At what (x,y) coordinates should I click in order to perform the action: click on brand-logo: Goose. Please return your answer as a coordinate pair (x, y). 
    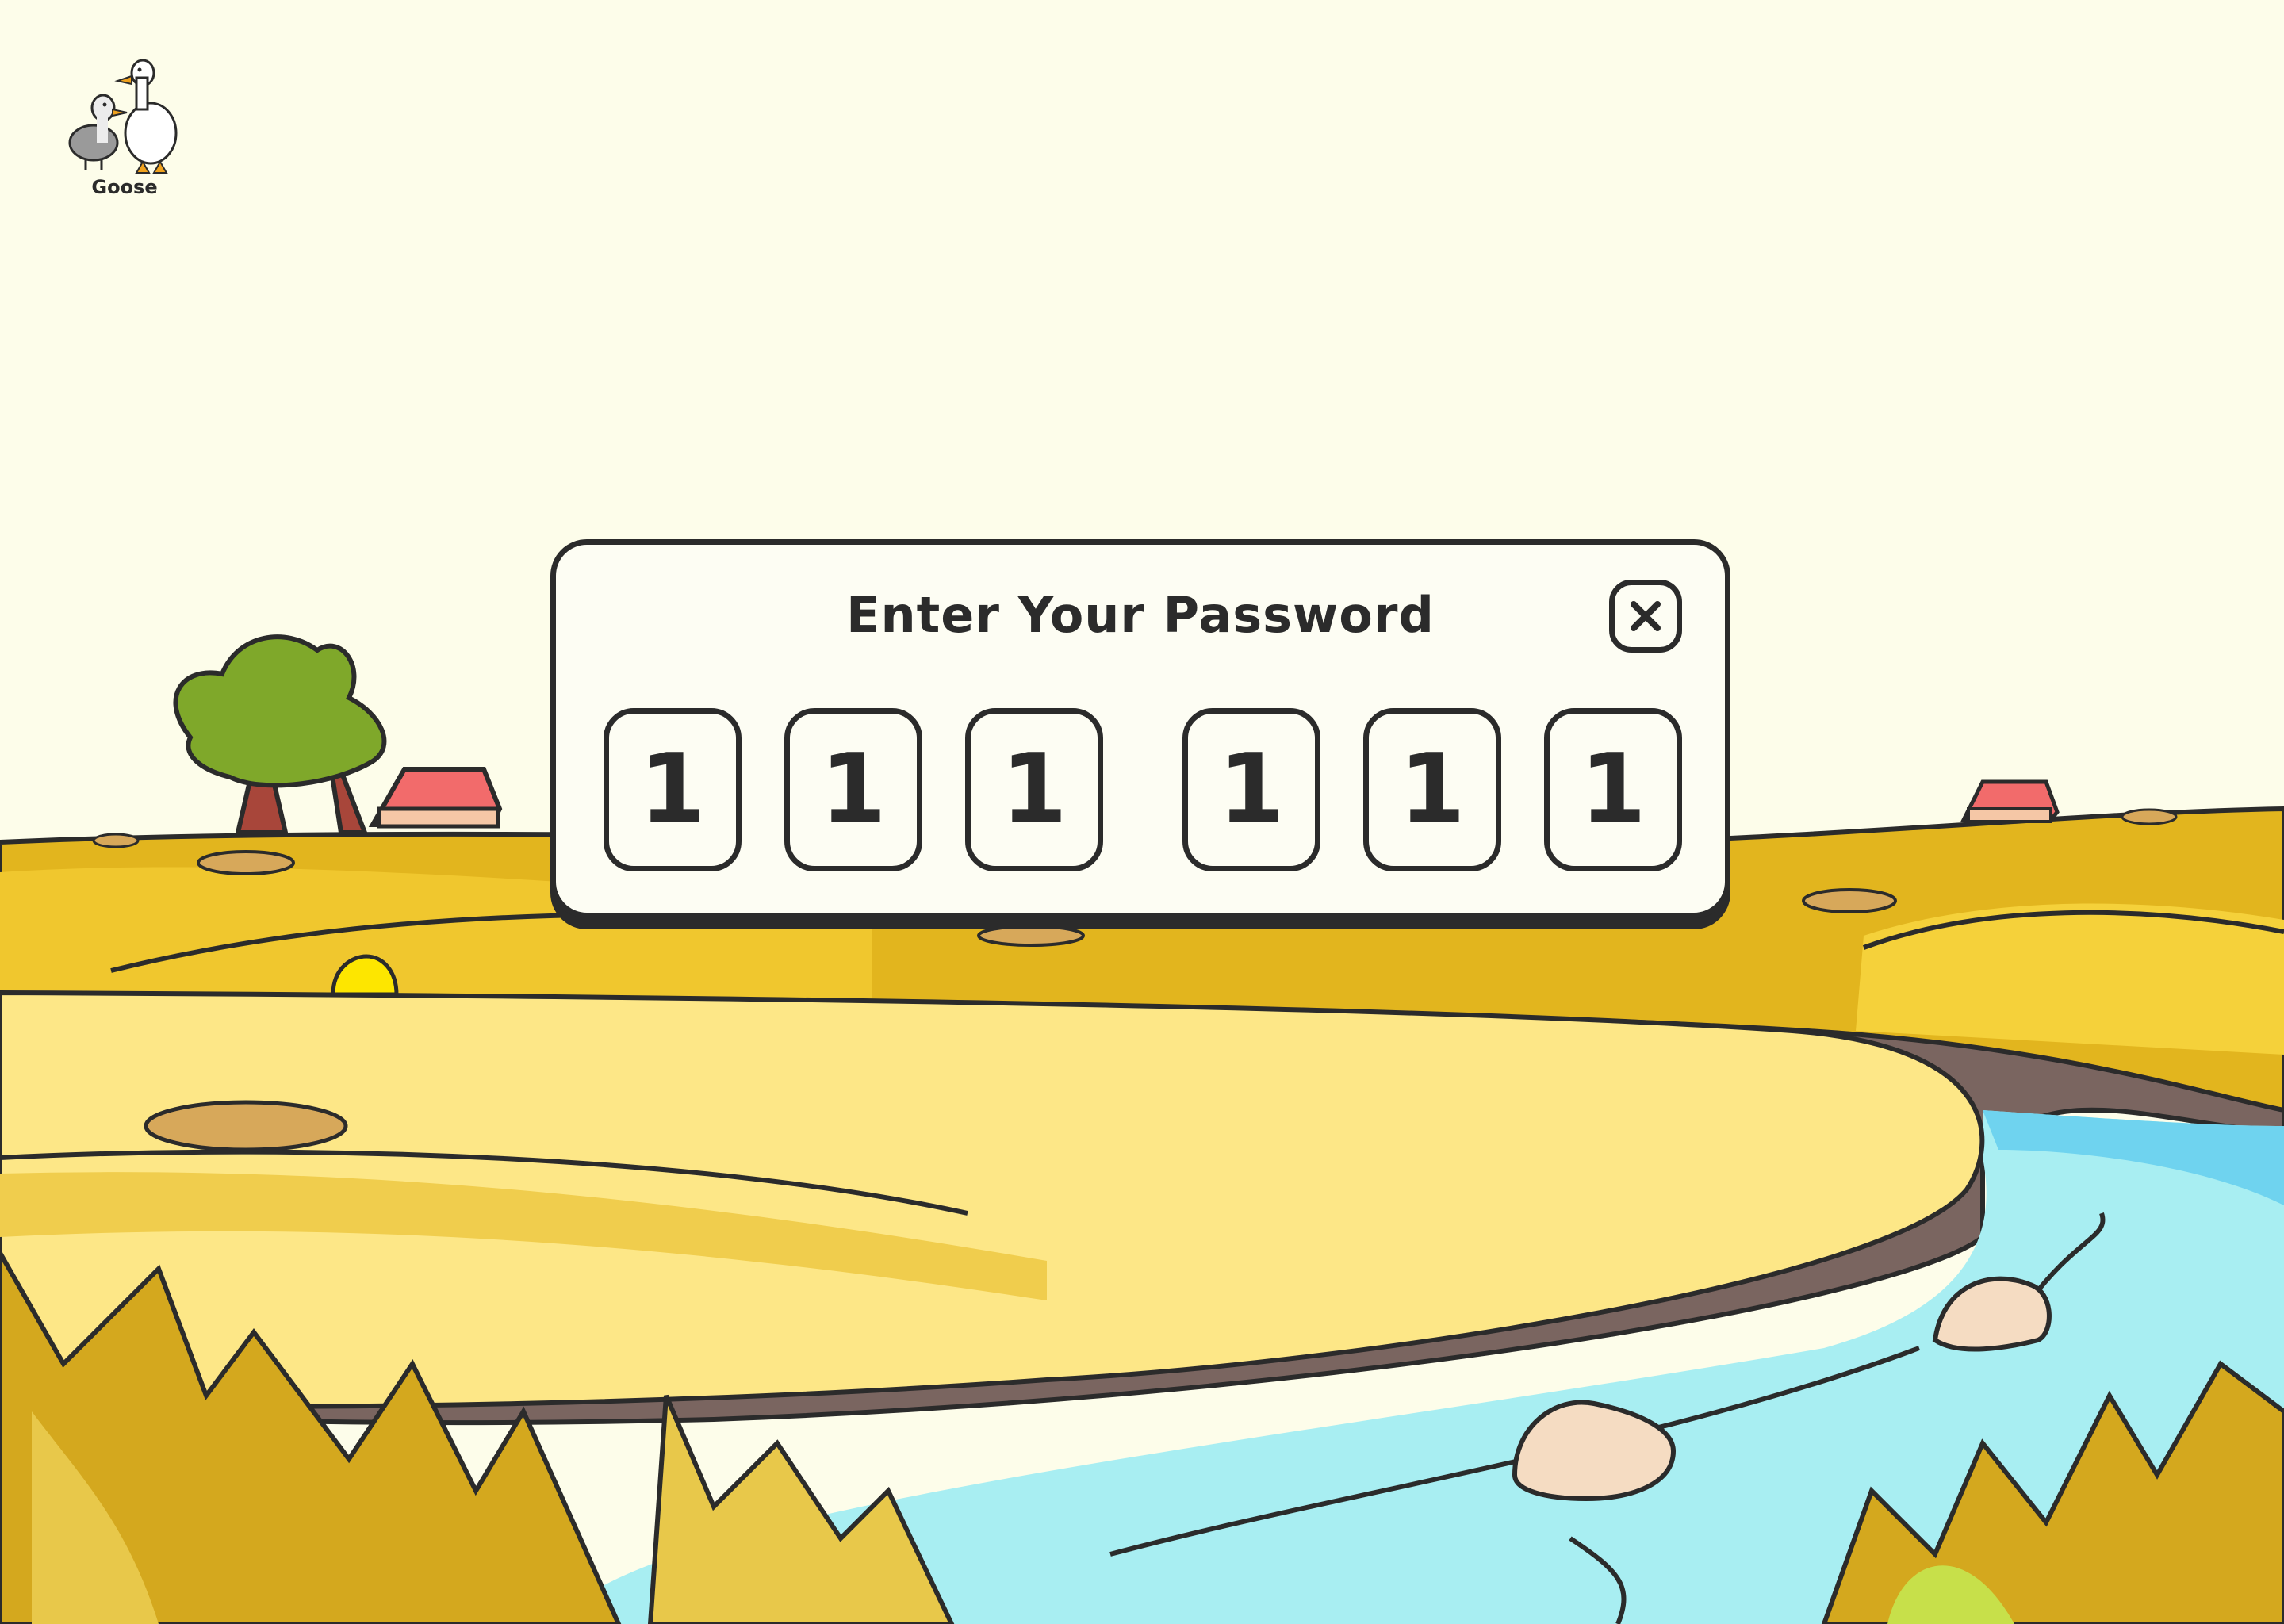
    Looking at the image, I should click on (124, 126).